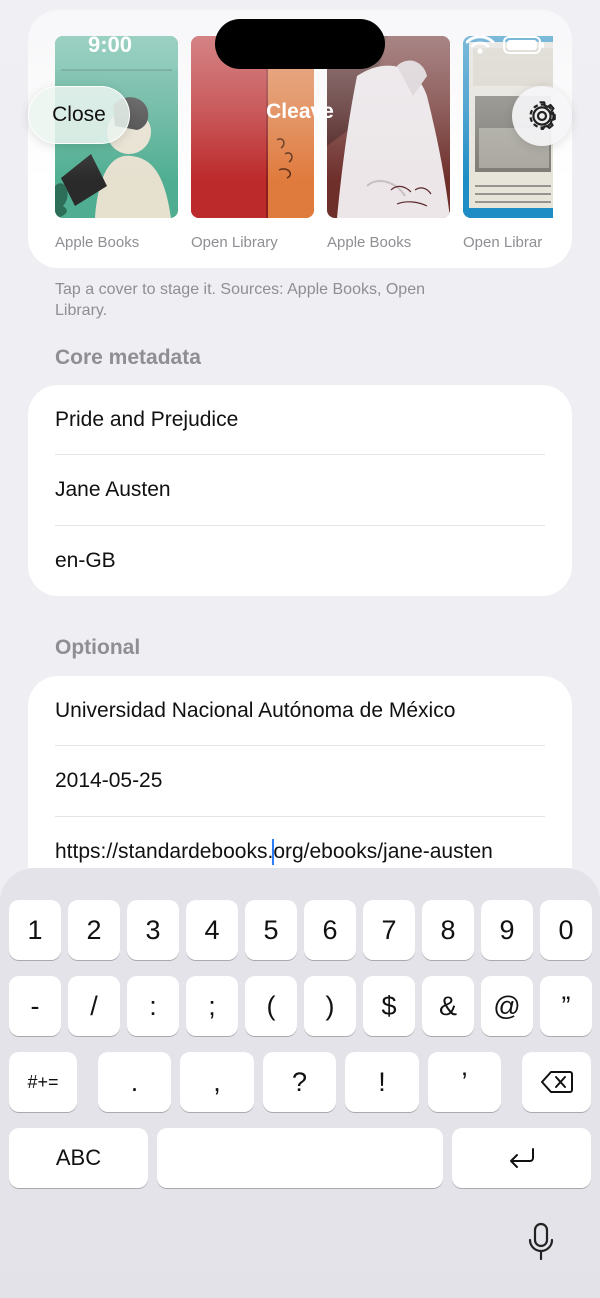 The height and width of the screenshot is (1298, 600). What do you see at coordinates (389, 930) in the screenshot?
I see `key-7: 7` at bounding box center [389, 930].